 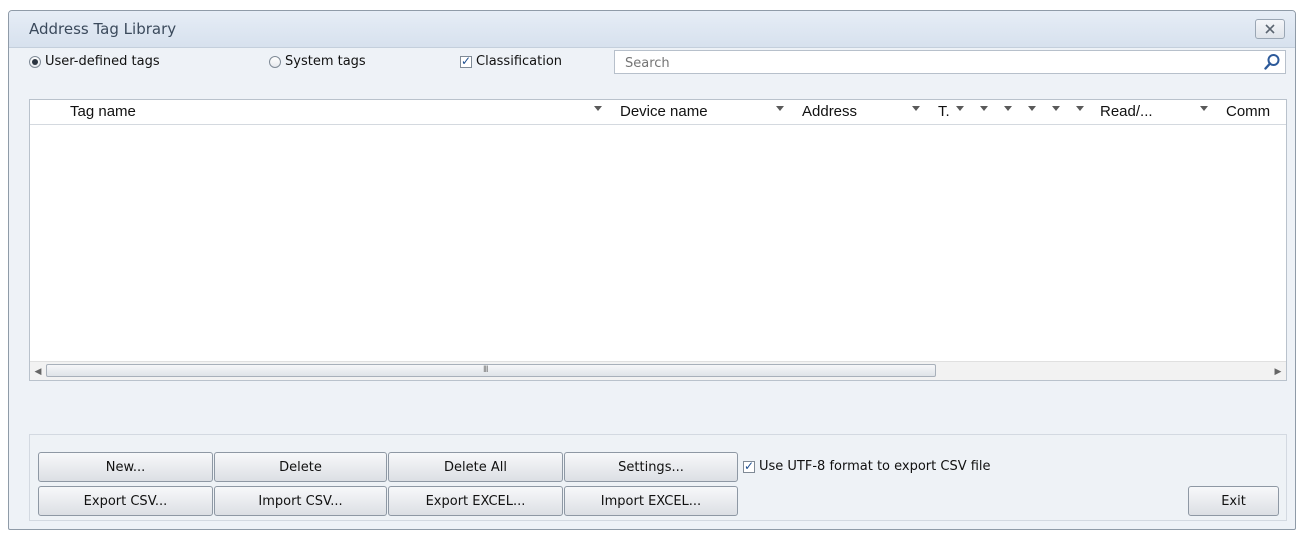 I want to click on column-header-address: Address, so click(x=829, y=111).